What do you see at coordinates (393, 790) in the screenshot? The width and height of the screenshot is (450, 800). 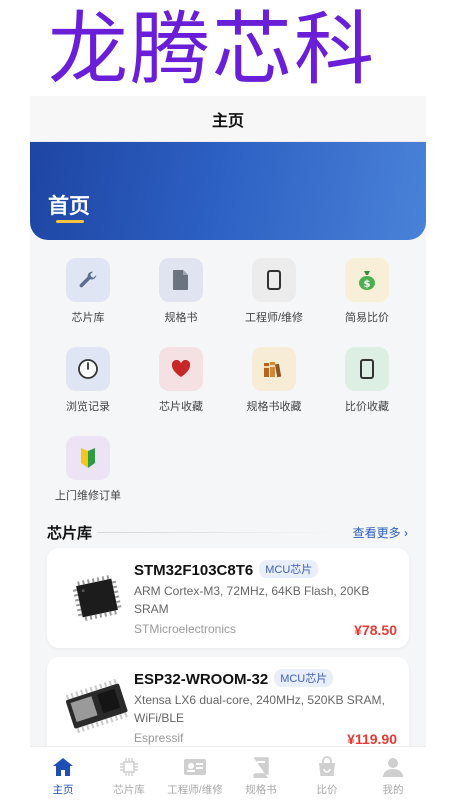 I see `tab-label: 我的` at bounding box center [393, 790].